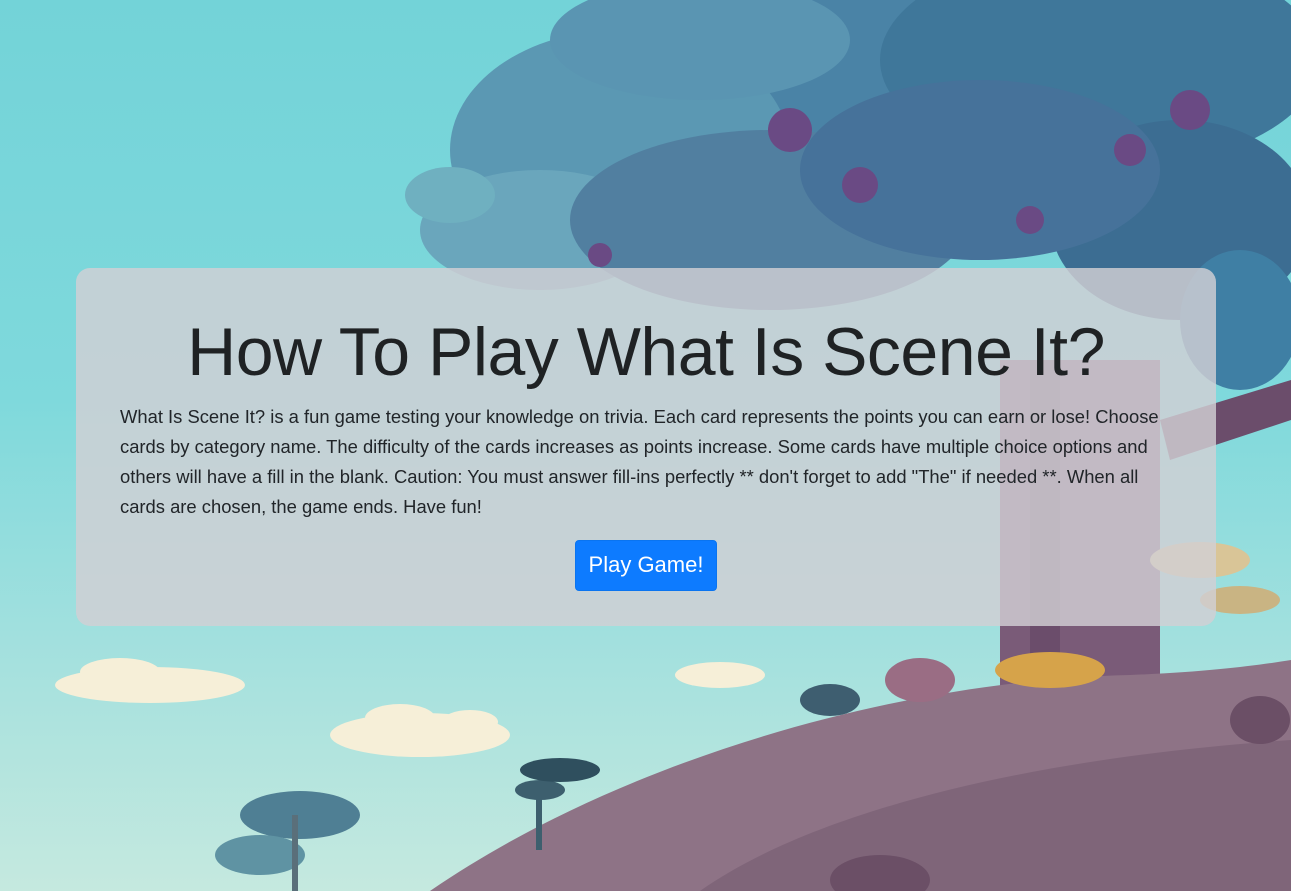  Describe the element at coordinates (646, 352) in the screenshot. I see `page-title: How To Play What Is Scene It?` at that location.